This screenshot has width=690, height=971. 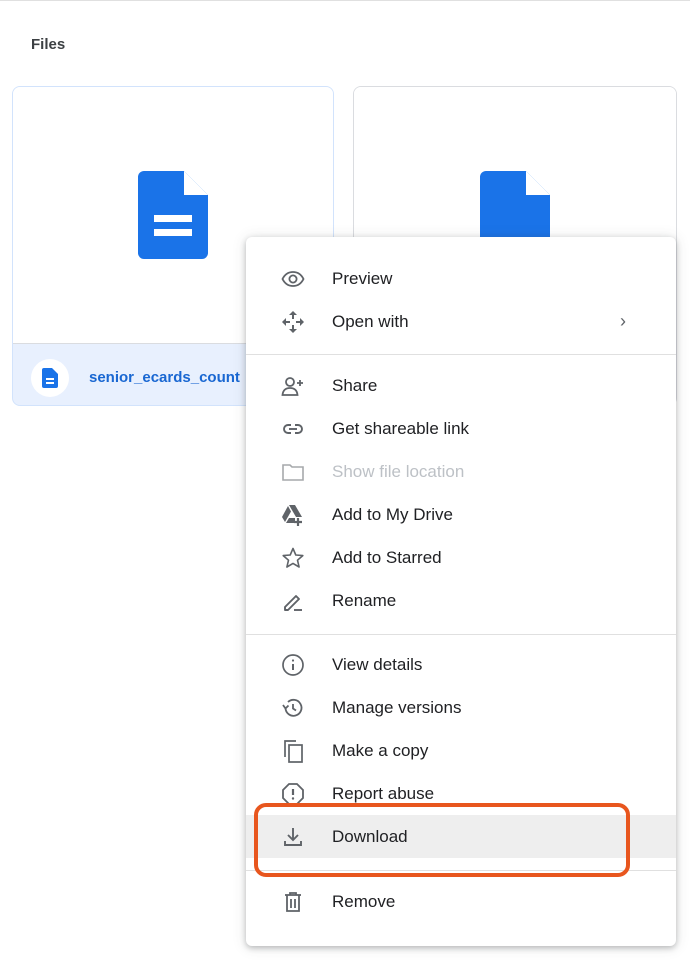 What do you see at coordinates (293, 665) in the screenshot?
I see `info-icon` at bounding box center [293, 665].